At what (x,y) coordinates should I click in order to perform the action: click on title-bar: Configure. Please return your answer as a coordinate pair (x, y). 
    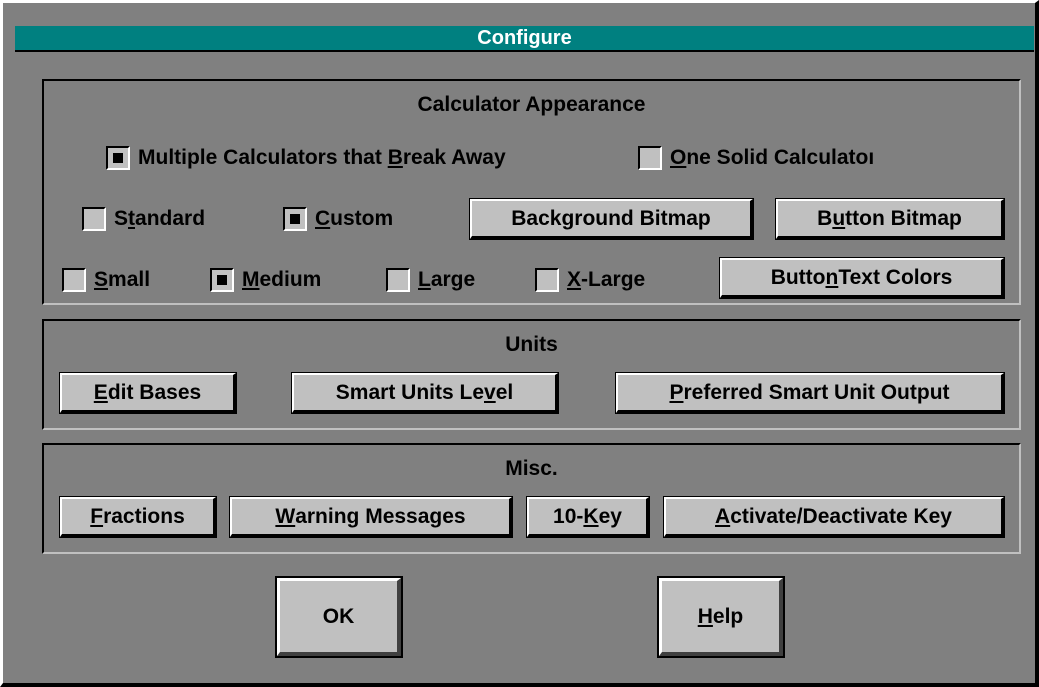
    Looking at the image, I should click on (524, 39).